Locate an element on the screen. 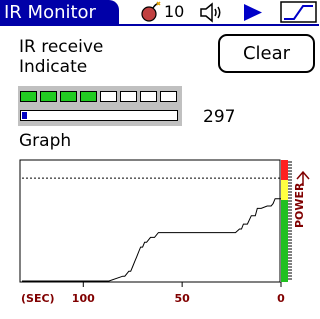 The image size is (320, 319). bomb-count: 10 is located at coordinates (174, 11).